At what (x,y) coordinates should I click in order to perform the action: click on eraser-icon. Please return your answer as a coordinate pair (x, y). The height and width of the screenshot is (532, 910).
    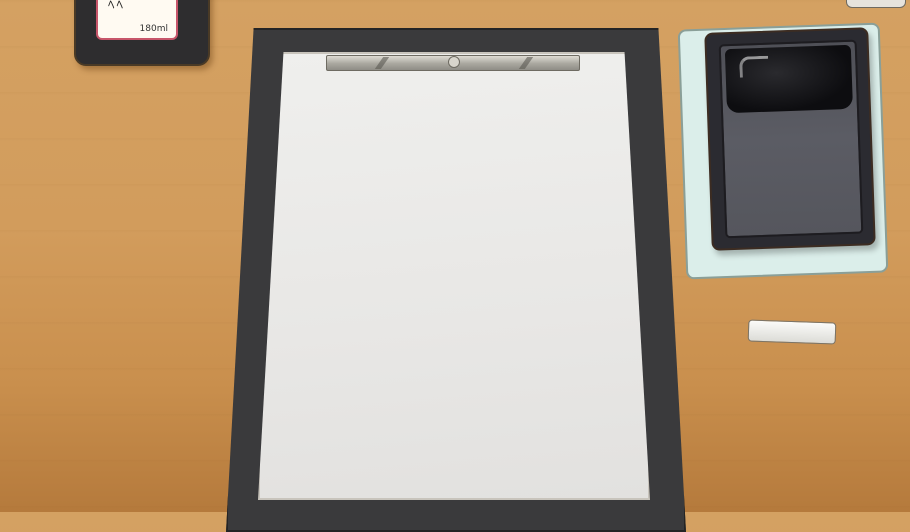
    Looking at the image, I should click on (792, 332).